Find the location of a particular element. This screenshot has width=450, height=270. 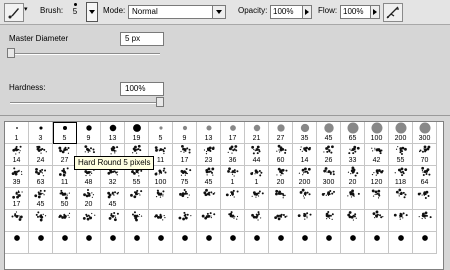

brush-preset-cell: 17 is located at coordinates (233, 133).